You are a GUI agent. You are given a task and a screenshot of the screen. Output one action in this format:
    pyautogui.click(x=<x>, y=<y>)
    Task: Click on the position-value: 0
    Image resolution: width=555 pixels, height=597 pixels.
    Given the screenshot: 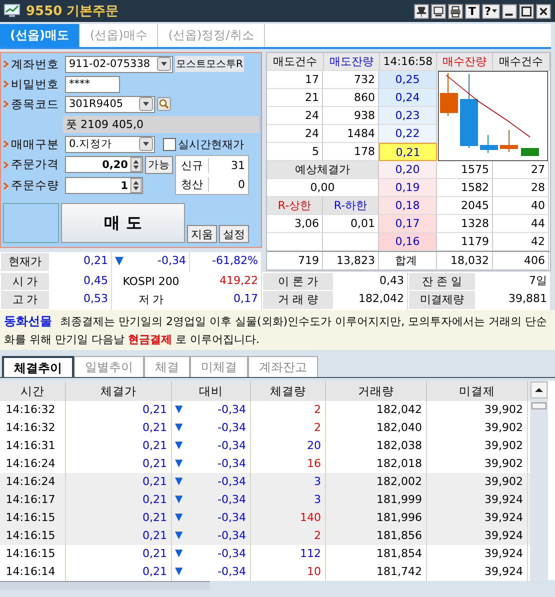 What is the action you would take?
    pyautogui.click(x=241, y=184)
    